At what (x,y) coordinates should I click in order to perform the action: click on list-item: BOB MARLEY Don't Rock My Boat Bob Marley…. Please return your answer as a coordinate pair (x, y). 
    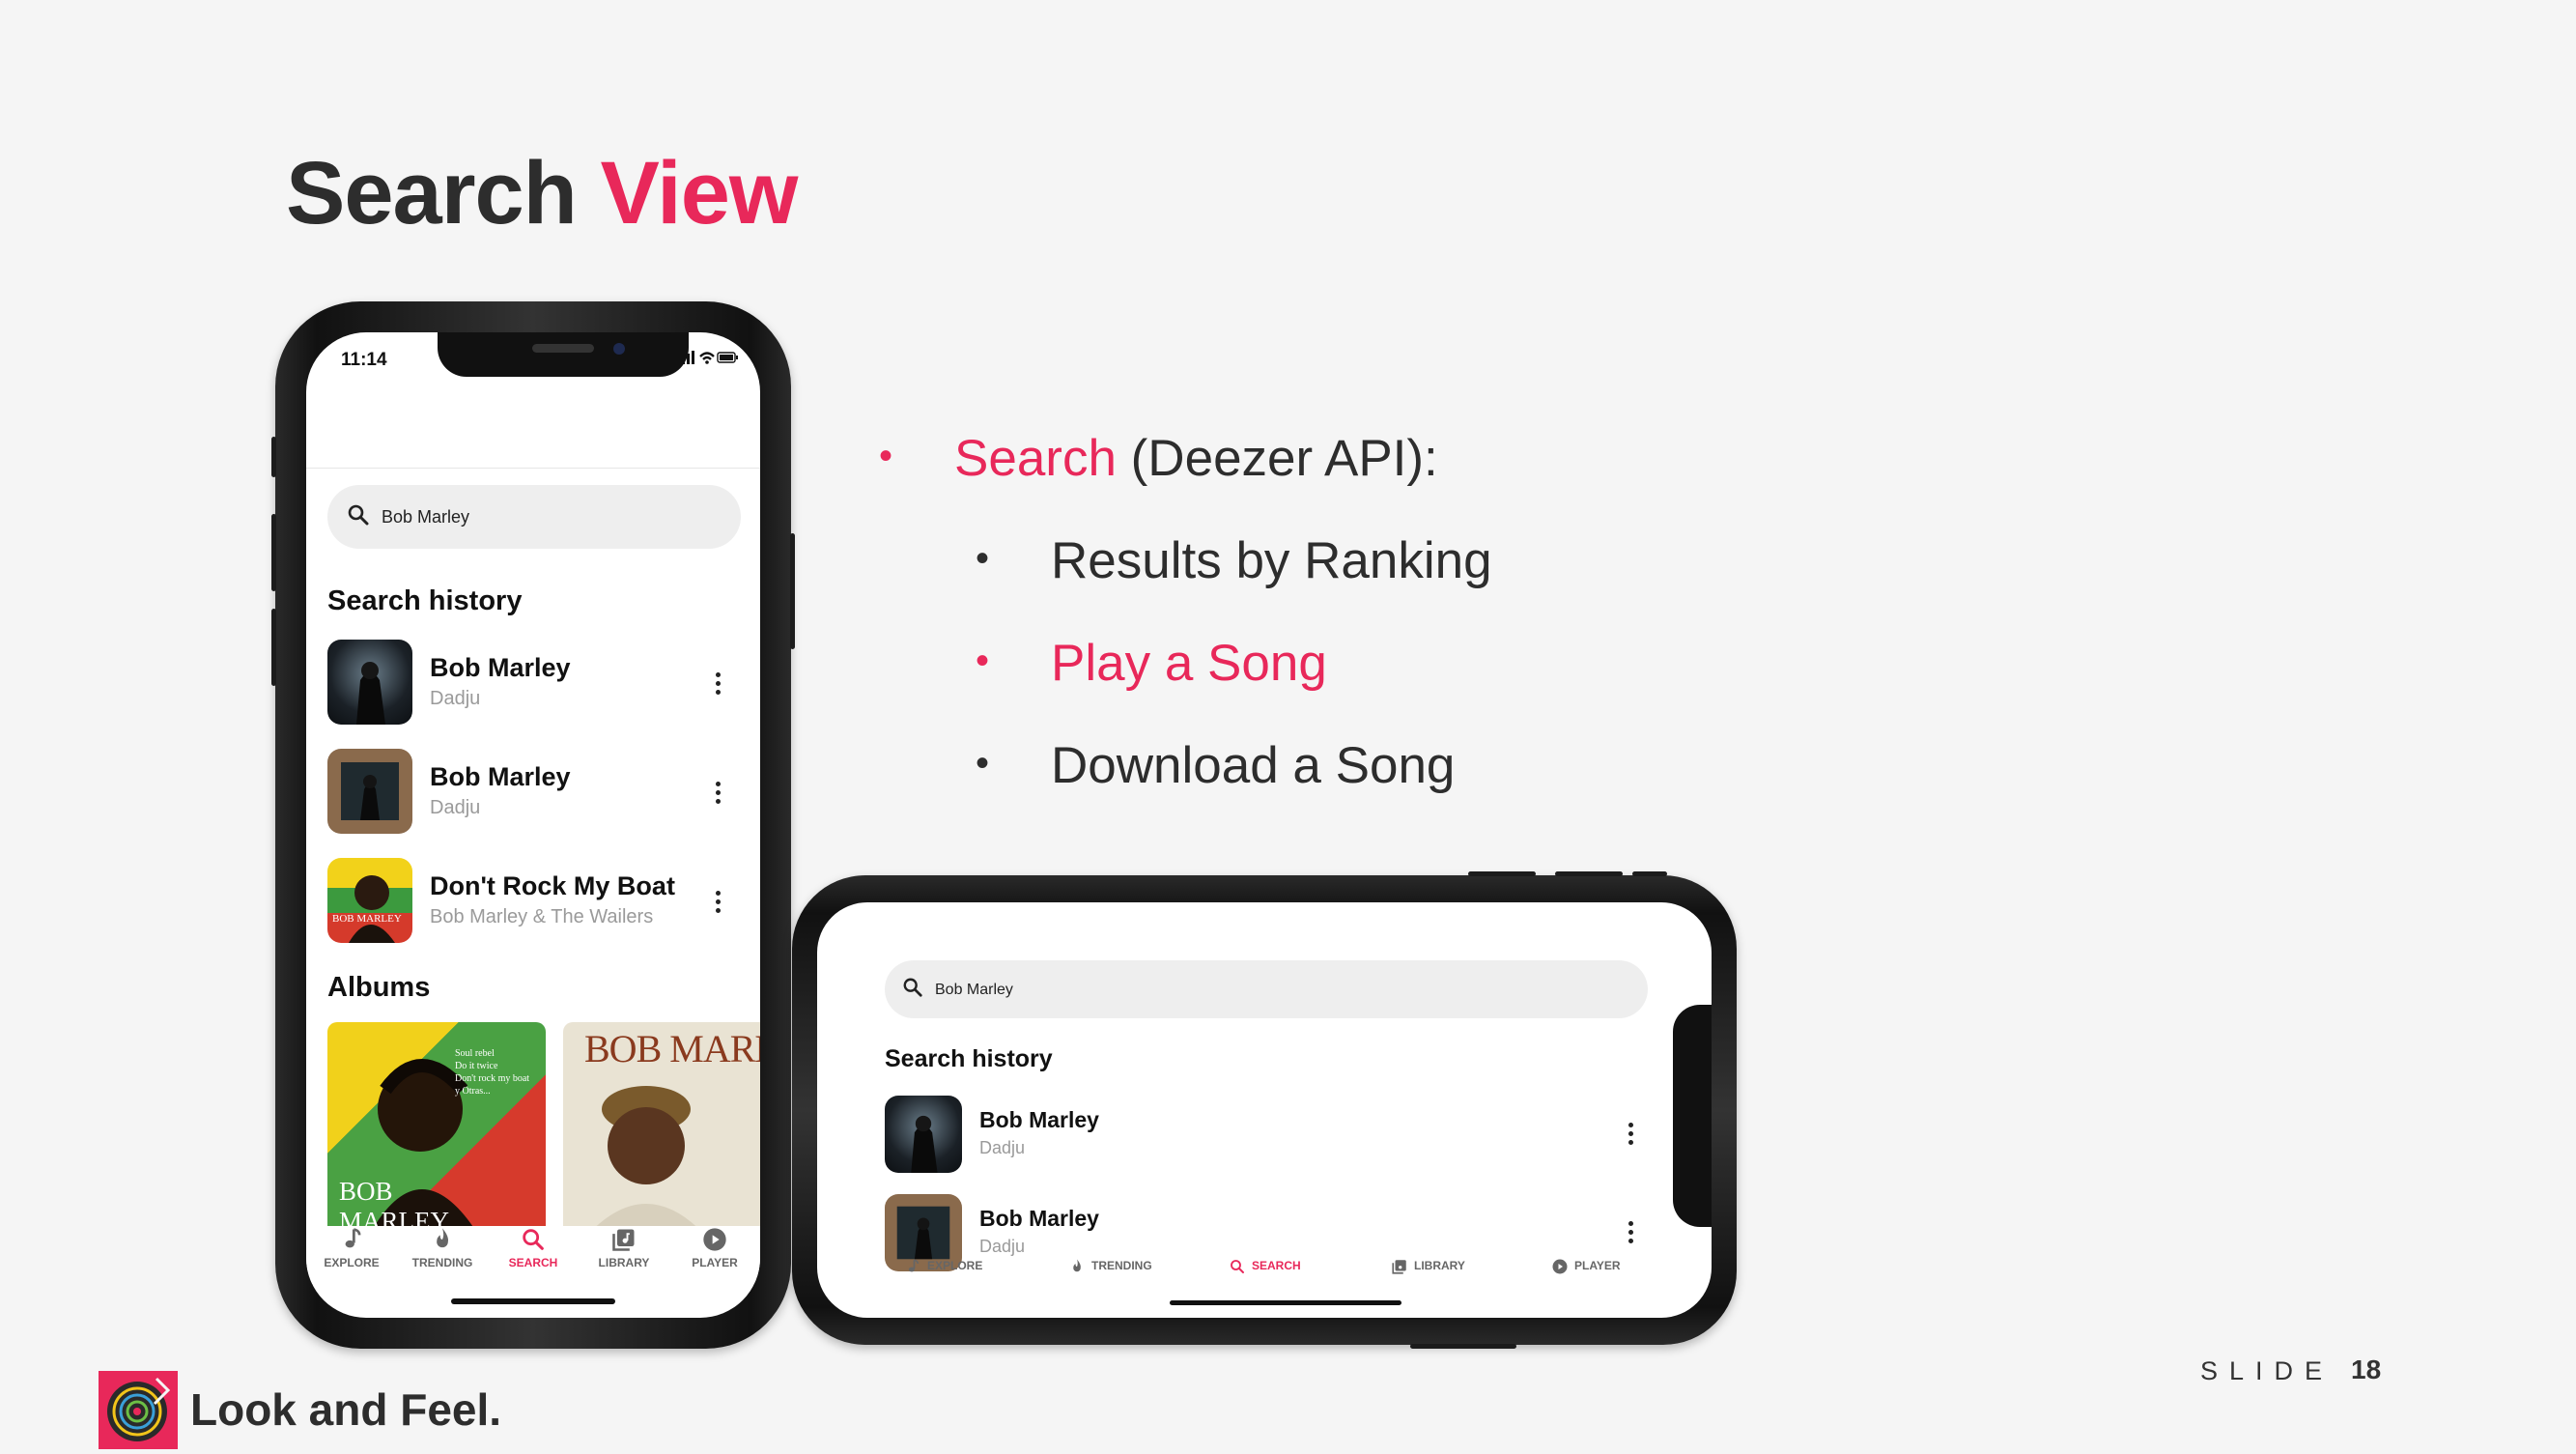
    Looking at the image, I should click on (533, 903).